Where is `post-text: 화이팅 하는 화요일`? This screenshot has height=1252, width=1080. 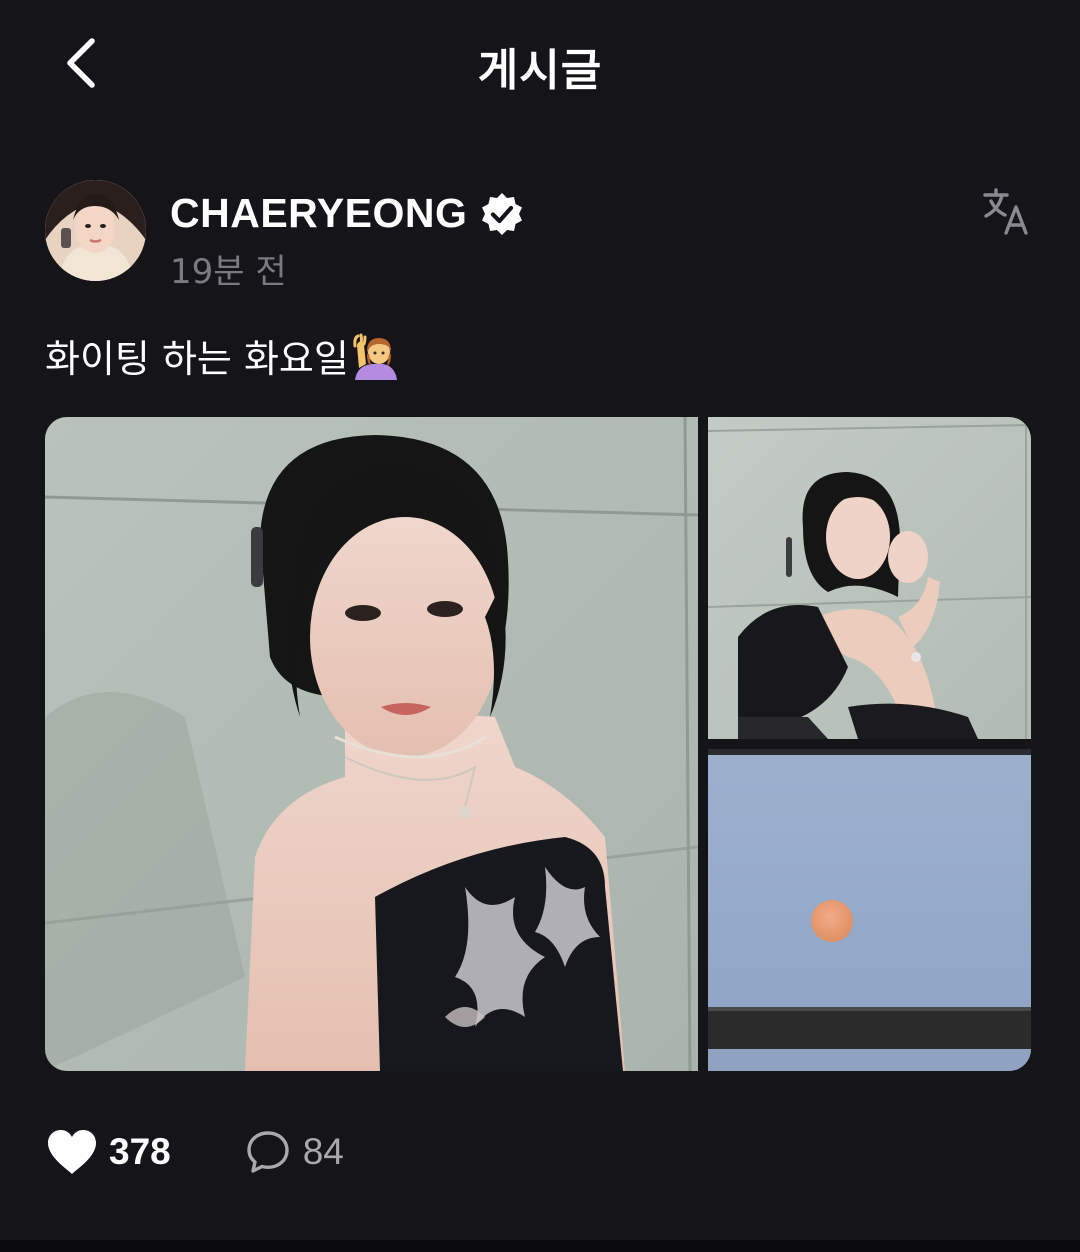
post-text: 화이팅 하는 화요일 is located at coordinates (197, 359).